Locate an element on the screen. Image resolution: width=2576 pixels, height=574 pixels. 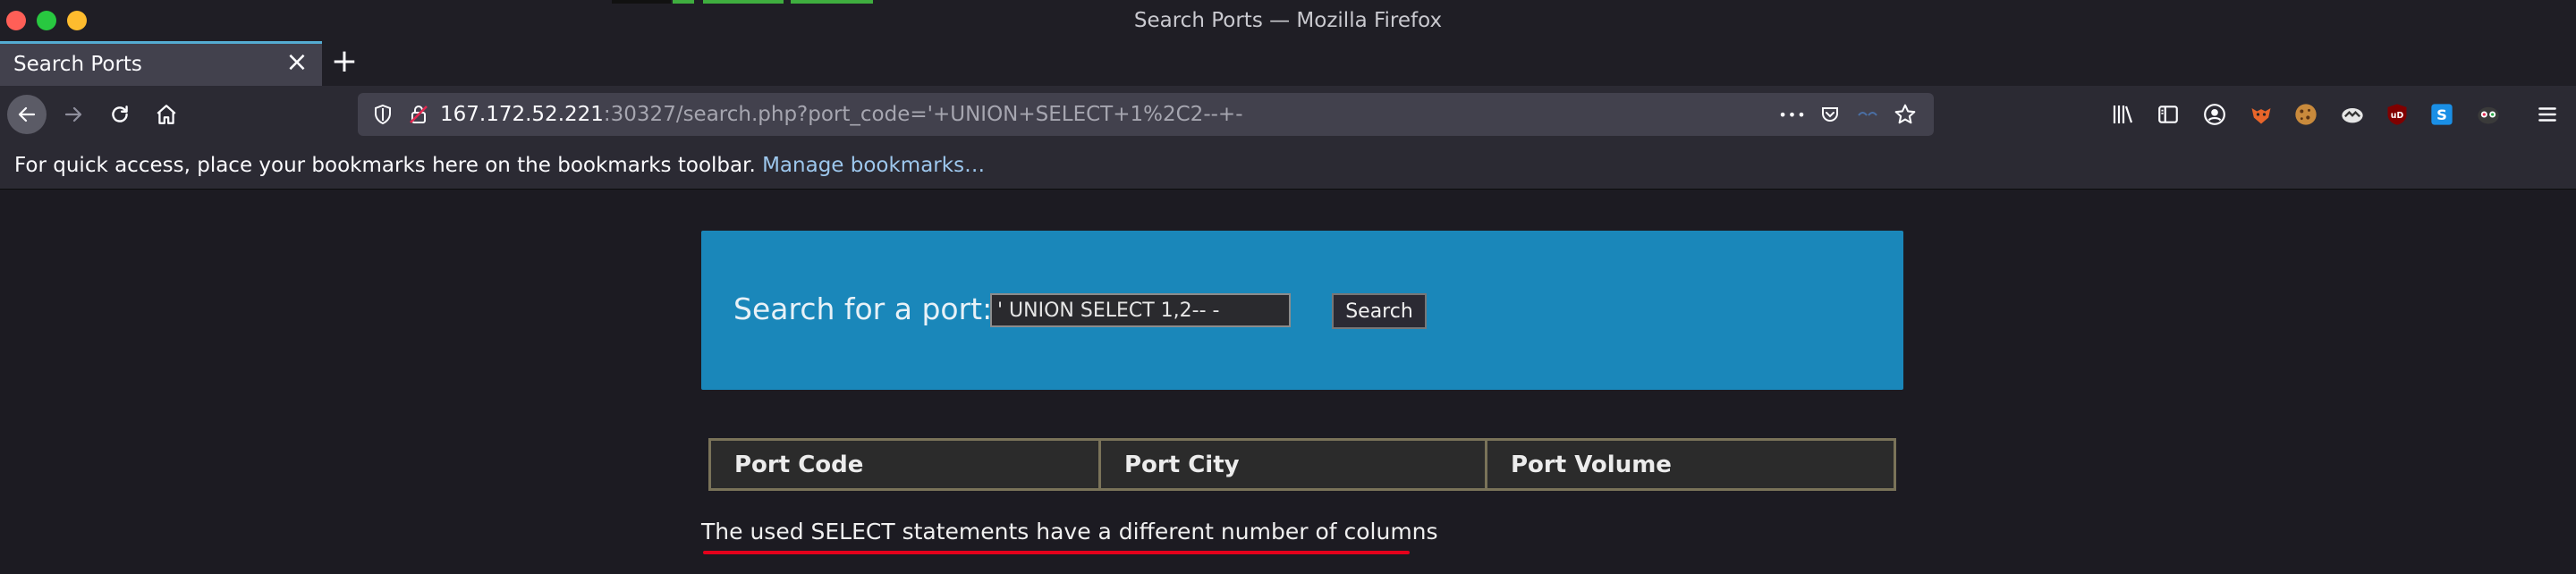
error-underline-annotation is located at coordinates (1056, 552).